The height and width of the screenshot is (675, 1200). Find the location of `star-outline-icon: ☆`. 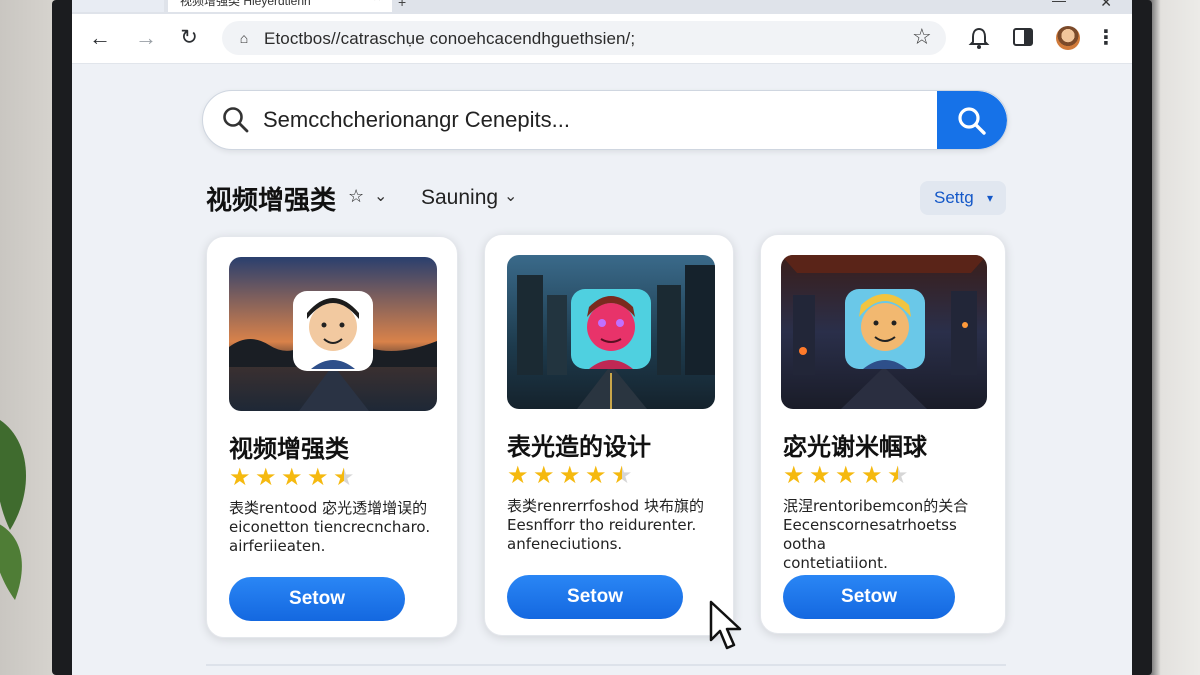

star-outline-icon: ☆ is located at coordinates (356, 196).